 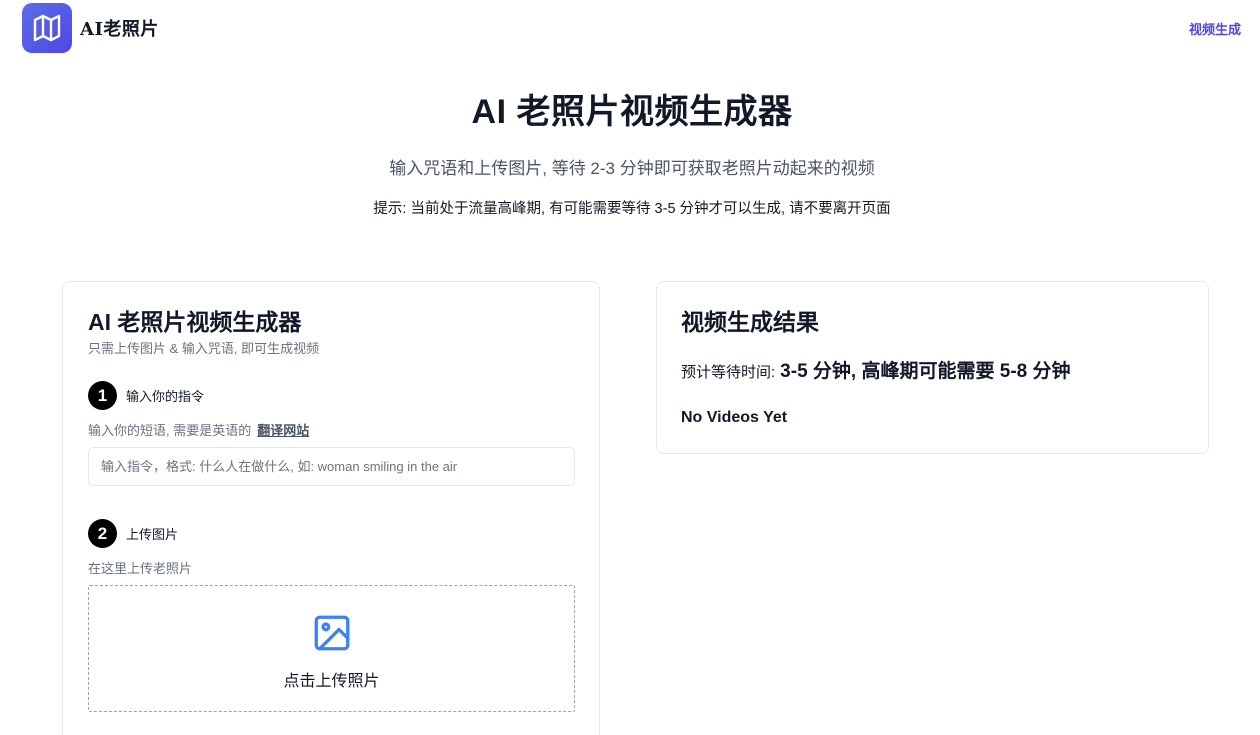 I want to click on step-2-hint: 在这里上传老照片, so click(x=140, y=568).